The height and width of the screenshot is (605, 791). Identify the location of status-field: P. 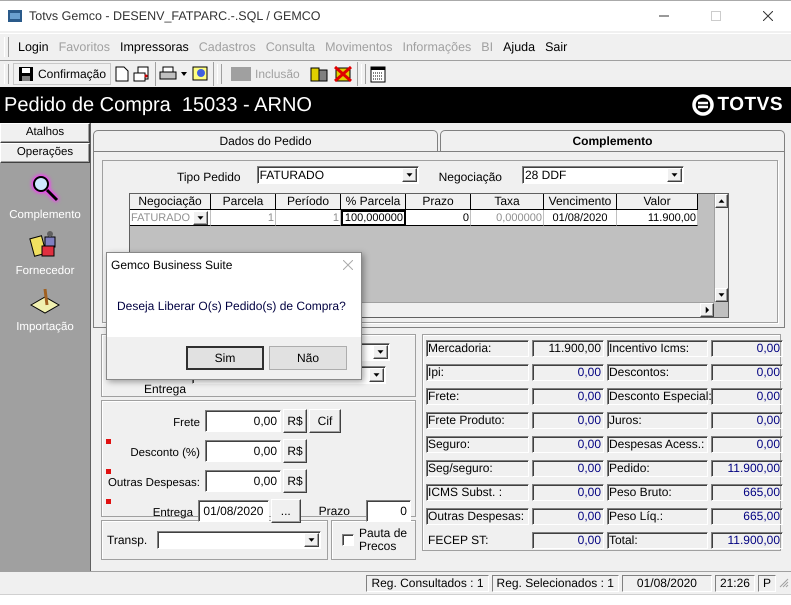
(767, 583).